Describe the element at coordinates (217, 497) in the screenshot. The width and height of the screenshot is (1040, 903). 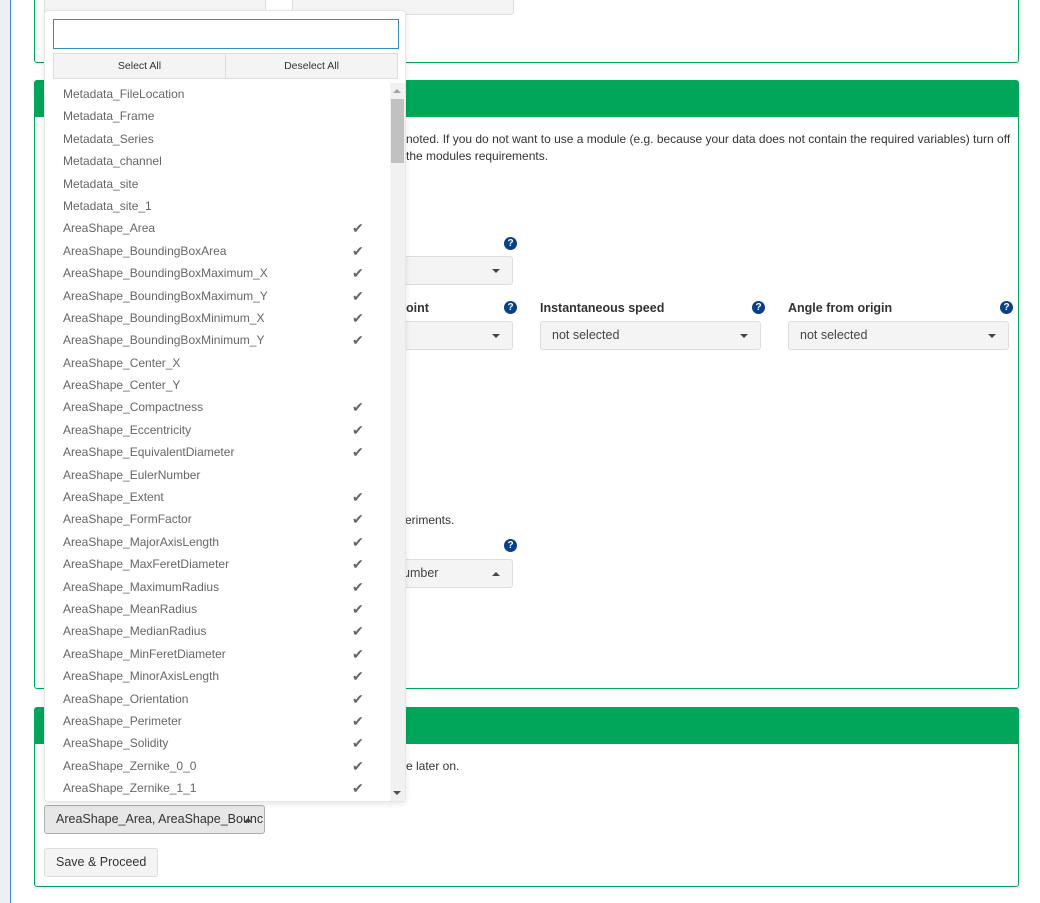
I see `option-item: AreaShape_Extent ✔` at that location.